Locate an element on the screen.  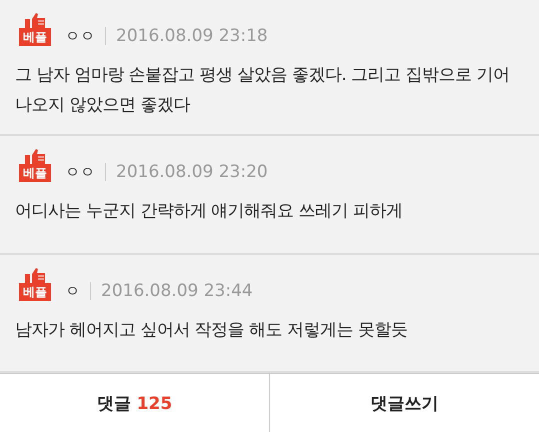
comment-date: 2016.08.09 23:18 is located at coordinates (192, 36).